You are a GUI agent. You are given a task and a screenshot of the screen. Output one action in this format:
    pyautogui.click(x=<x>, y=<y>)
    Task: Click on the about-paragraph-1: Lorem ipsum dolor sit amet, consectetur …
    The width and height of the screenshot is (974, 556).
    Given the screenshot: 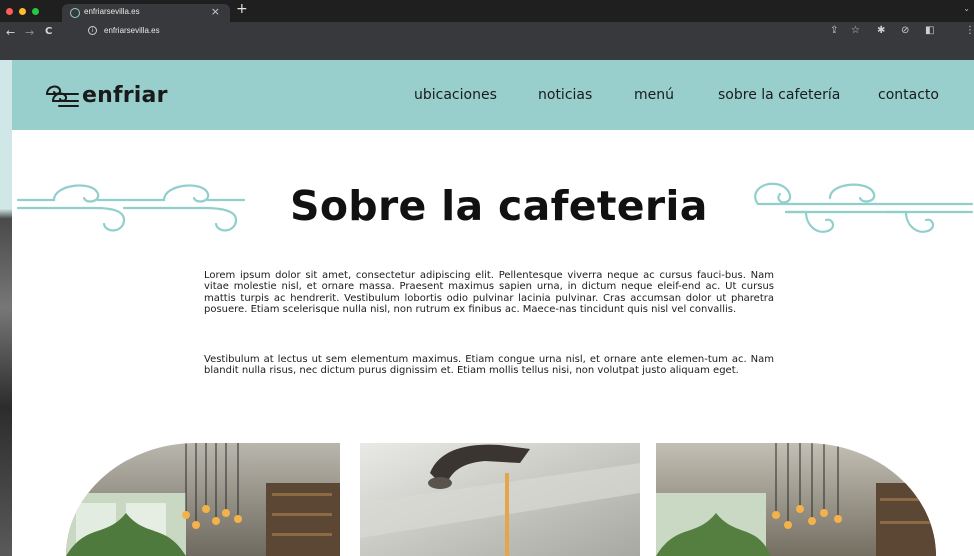 What is the action you would take?
    pyautogui.click(x=489, y=292)
    